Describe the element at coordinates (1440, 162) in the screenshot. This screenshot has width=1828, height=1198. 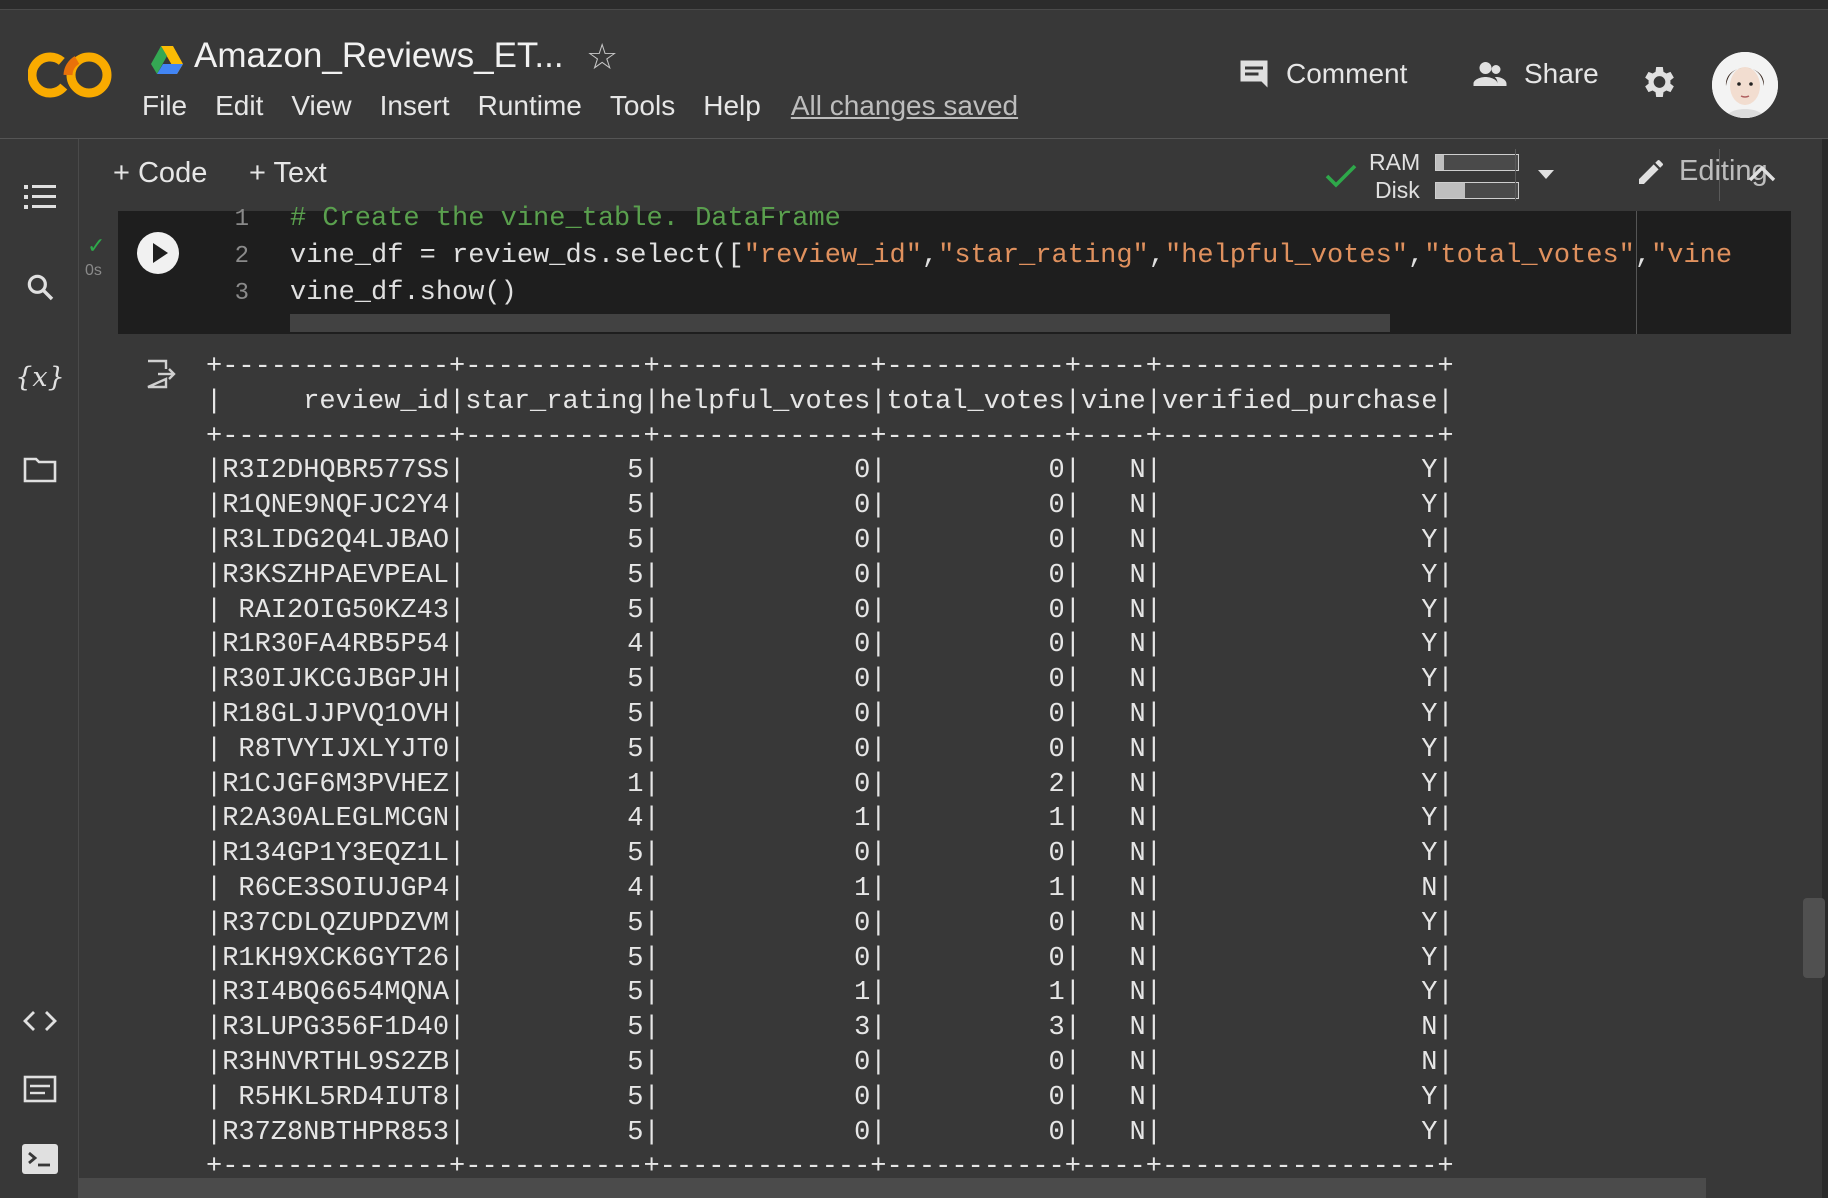
I see `ram-usage-fill` at that location.